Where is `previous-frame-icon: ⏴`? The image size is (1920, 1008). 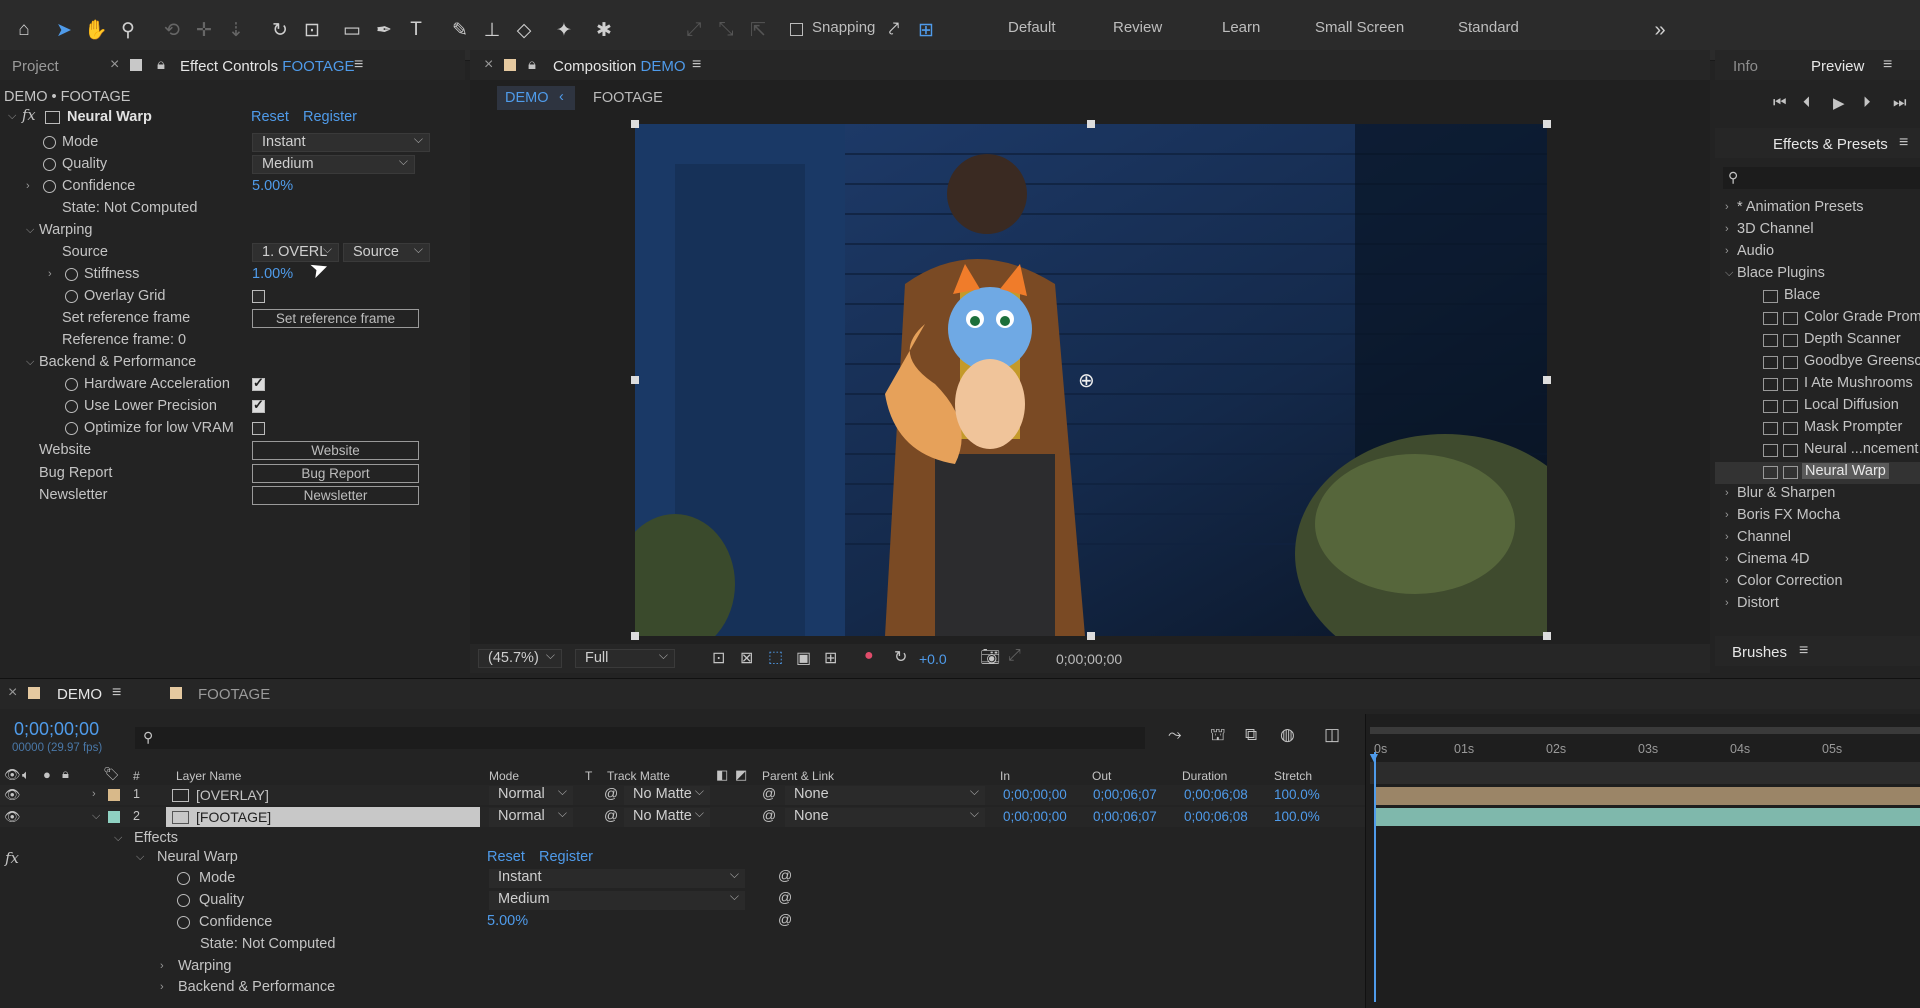 previous-frame-icon: ⏴ is located at coordinates (1807, 102).